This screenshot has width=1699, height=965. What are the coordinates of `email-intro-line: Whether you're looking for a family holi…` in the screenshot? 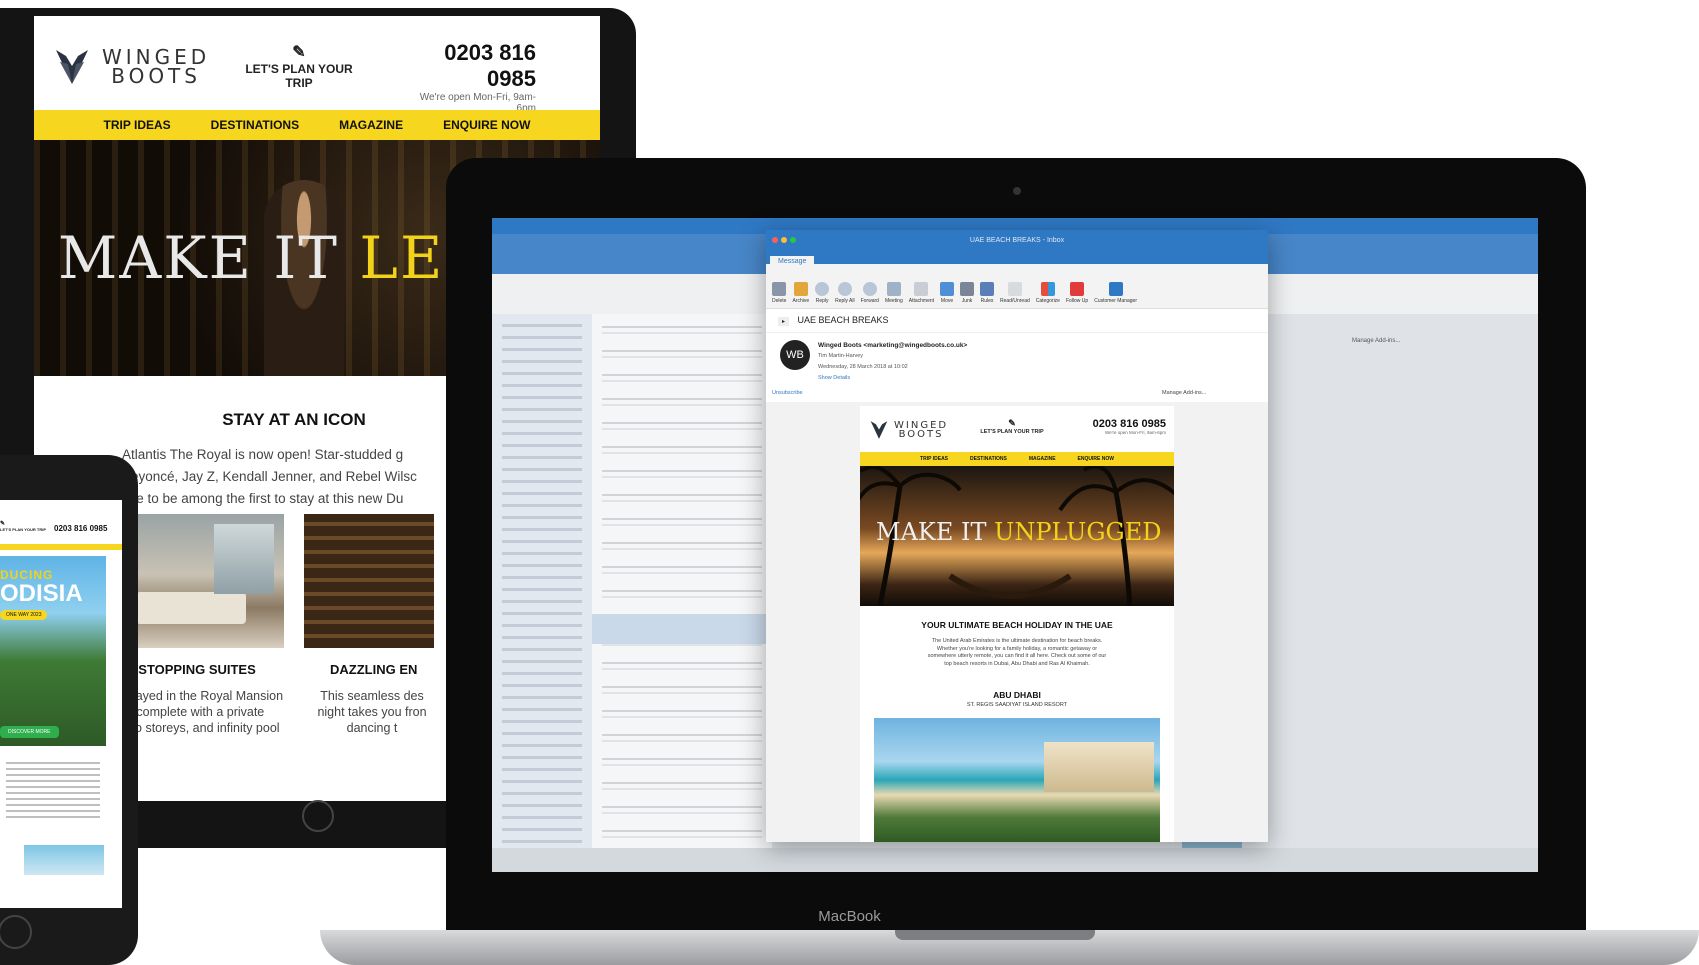 It's located at (1017, 648).